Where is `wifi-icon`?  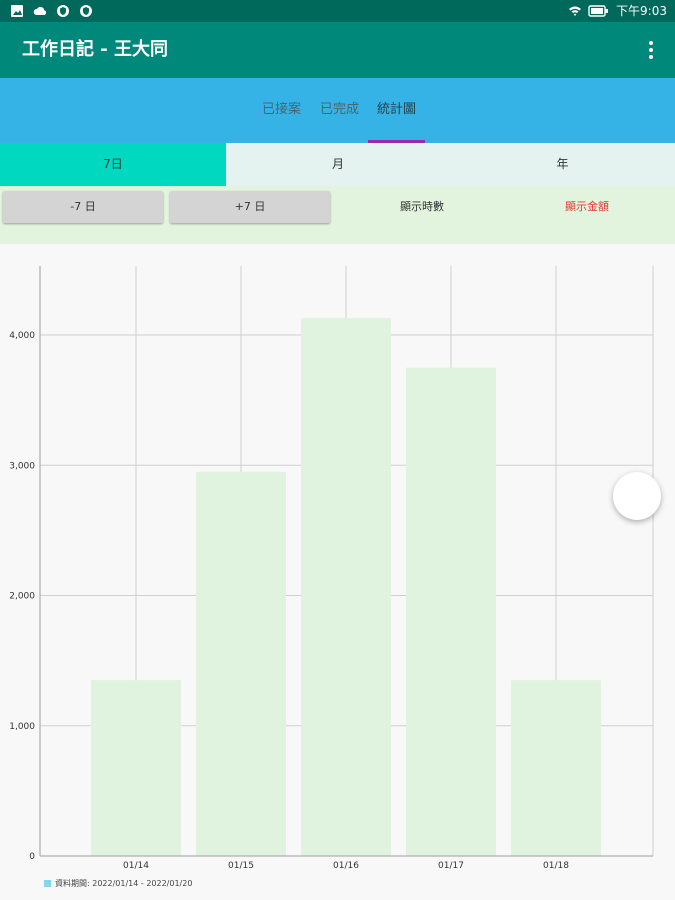
wifi-icon is located at coordinates (575, 11).